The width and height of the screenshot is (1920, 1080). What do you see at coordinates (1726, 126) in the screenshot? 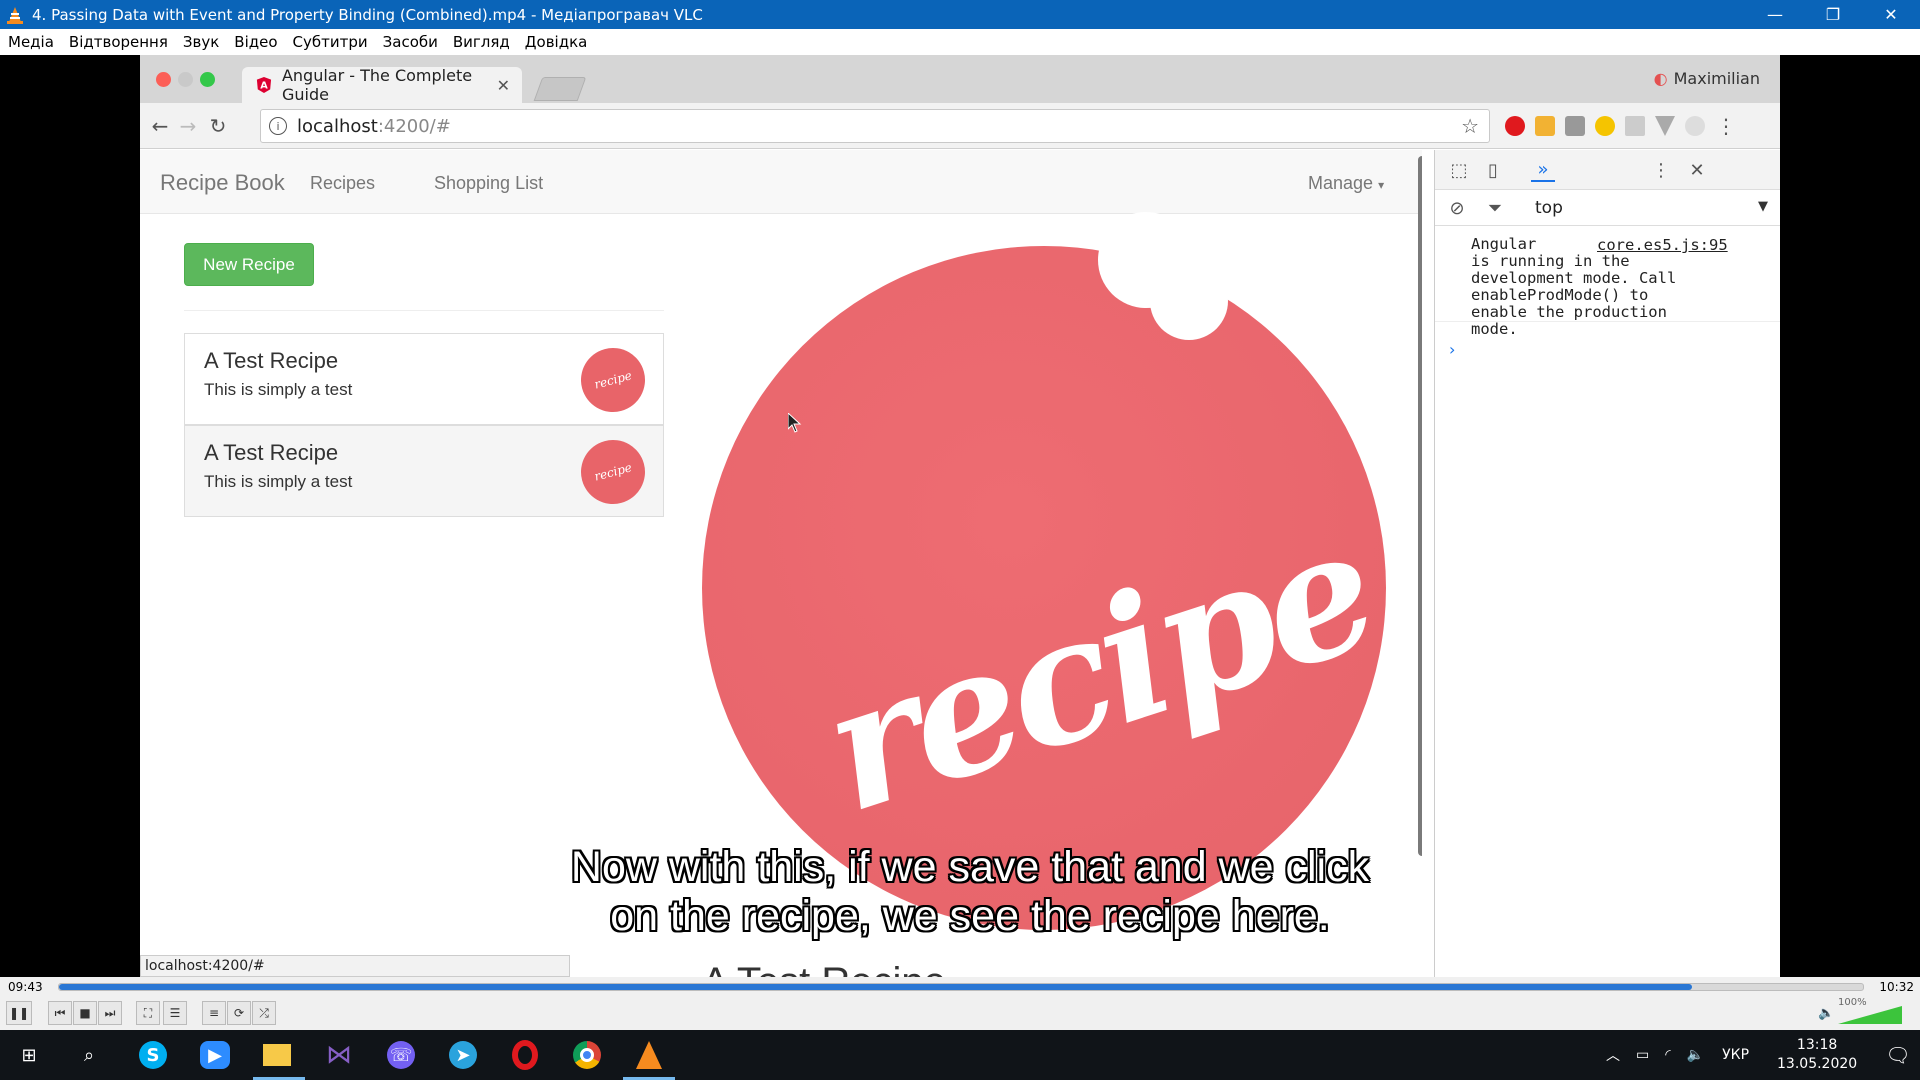
I see `browser-menu-icon: ⋮` at bounding box center [1726, 126].